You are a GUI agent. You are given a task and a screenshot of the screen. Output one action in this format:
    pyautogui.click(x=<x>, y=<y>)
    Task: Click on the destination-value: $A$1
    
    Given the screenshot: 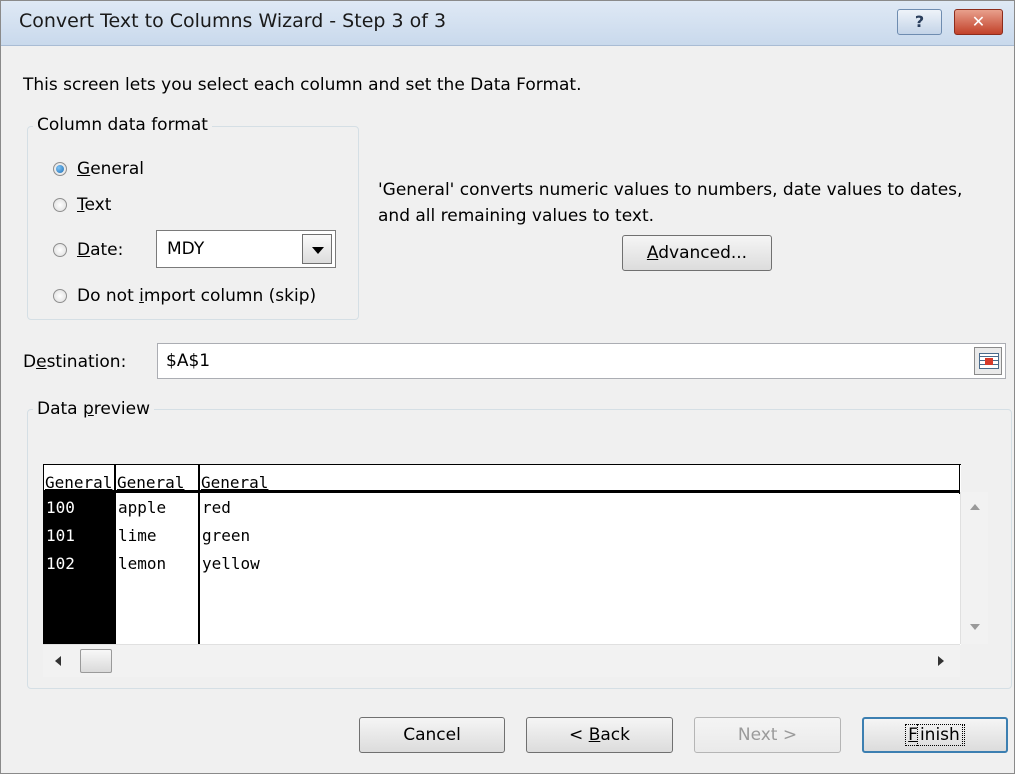 What is the action you would take?
    pyautogui.click(x=188, y=361)
    